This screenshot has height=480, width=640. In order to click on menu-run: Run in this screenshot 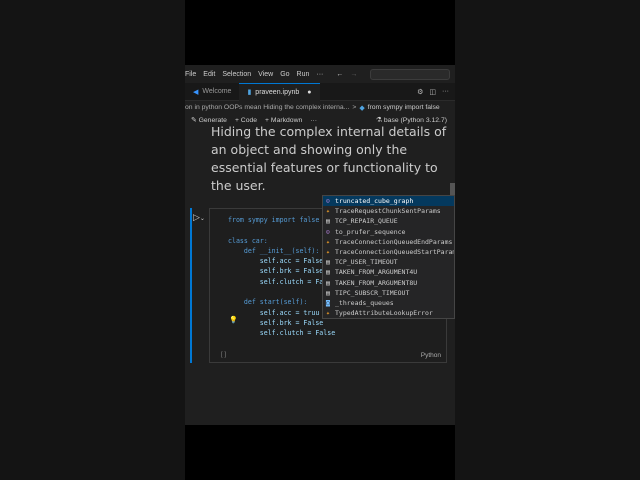, I will do `click(303, 74)`.